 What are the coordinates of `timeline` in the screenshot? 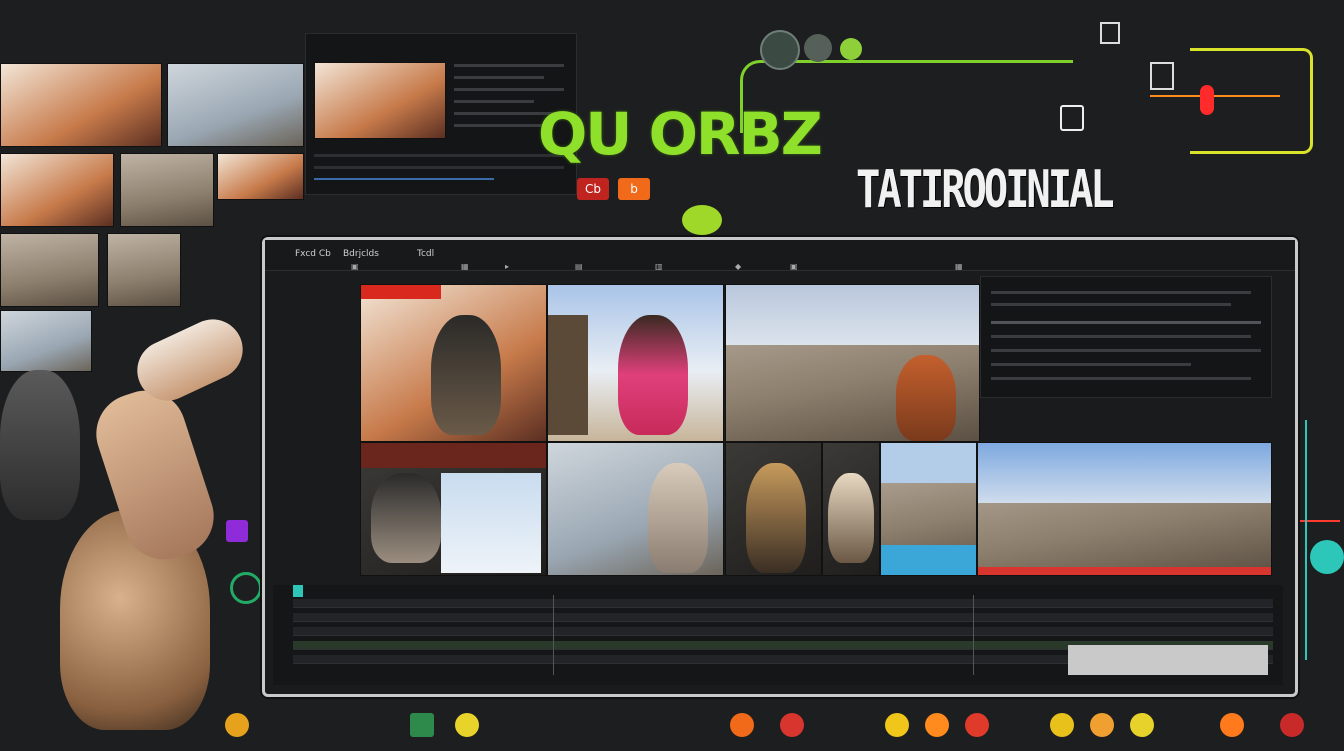 It's located at (778, 635).